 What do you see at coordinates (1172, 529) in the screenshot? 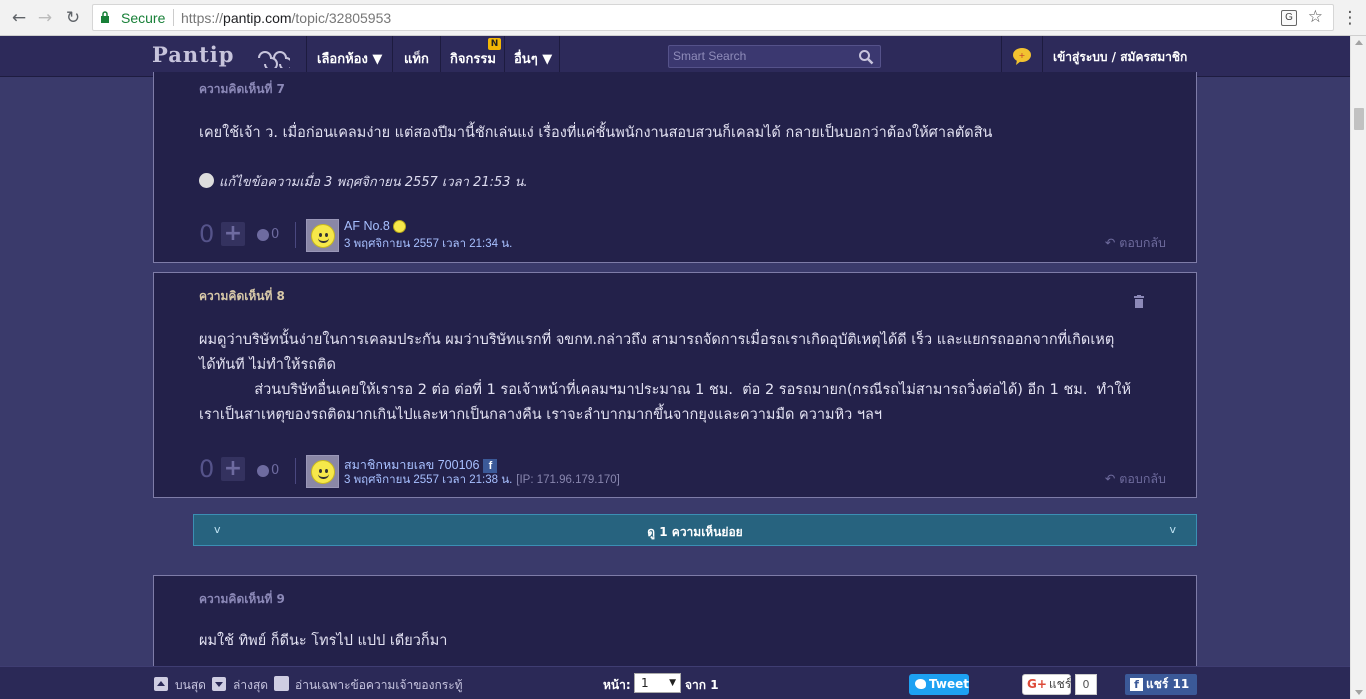
I see `chevron-down-icon: v` at bounding box center [1172, 529].